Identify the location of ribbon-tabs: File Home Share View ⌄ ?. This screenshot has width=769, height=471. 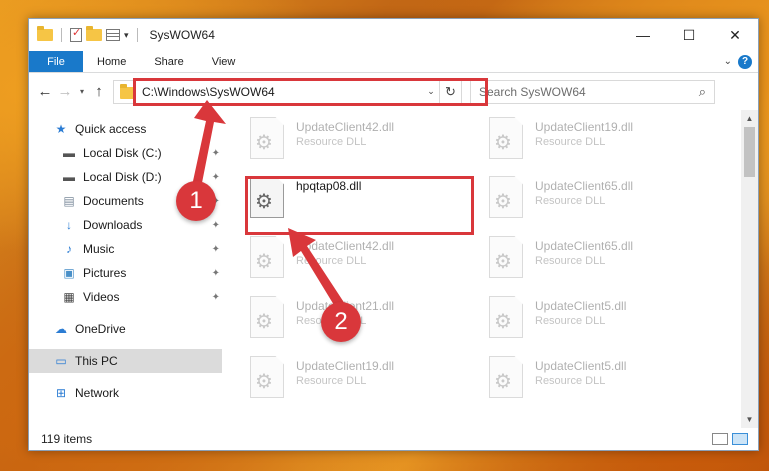
(393, 62).